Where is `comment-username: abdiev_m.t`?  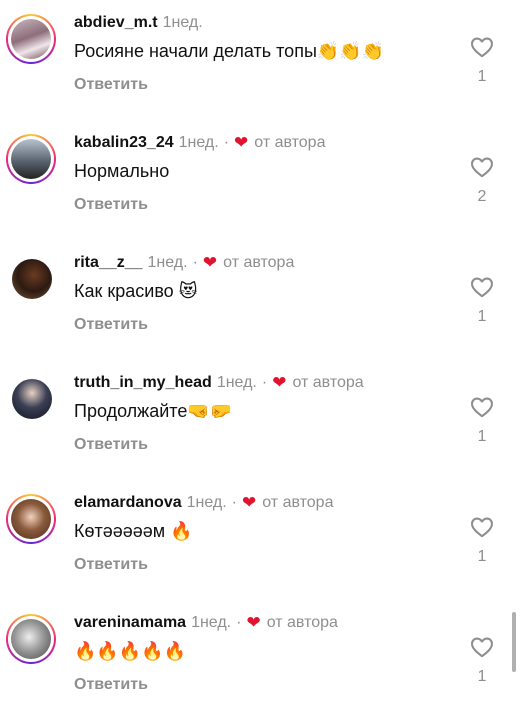 comment-username: abdiev_m.t is located at coordinates (116, 23).